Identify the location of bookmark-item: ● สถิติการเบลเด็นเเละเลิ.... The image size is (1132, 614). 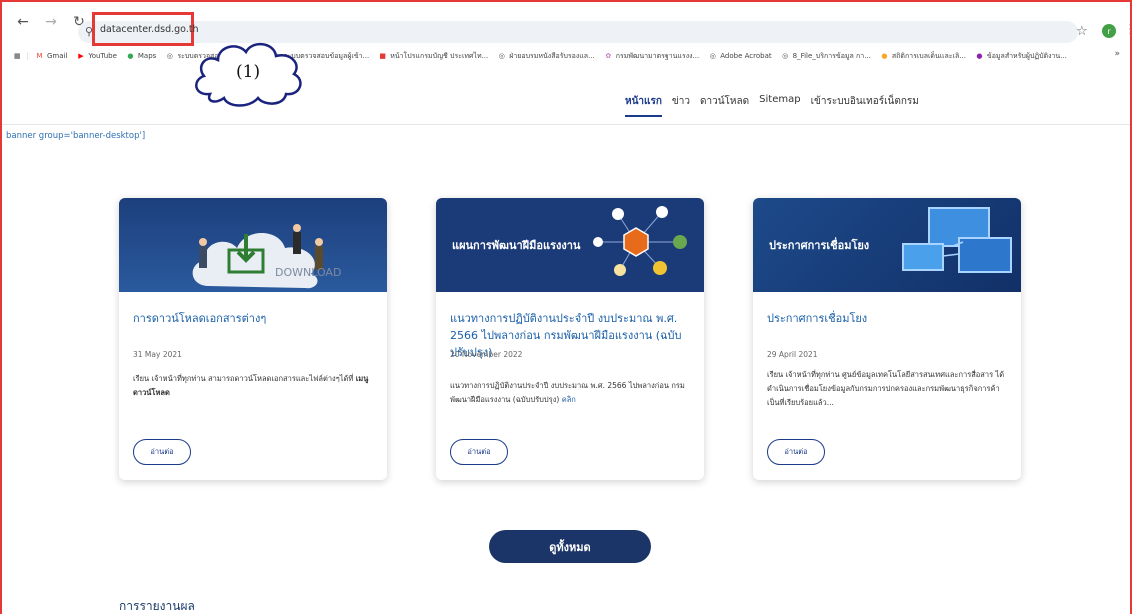
(923, 56).